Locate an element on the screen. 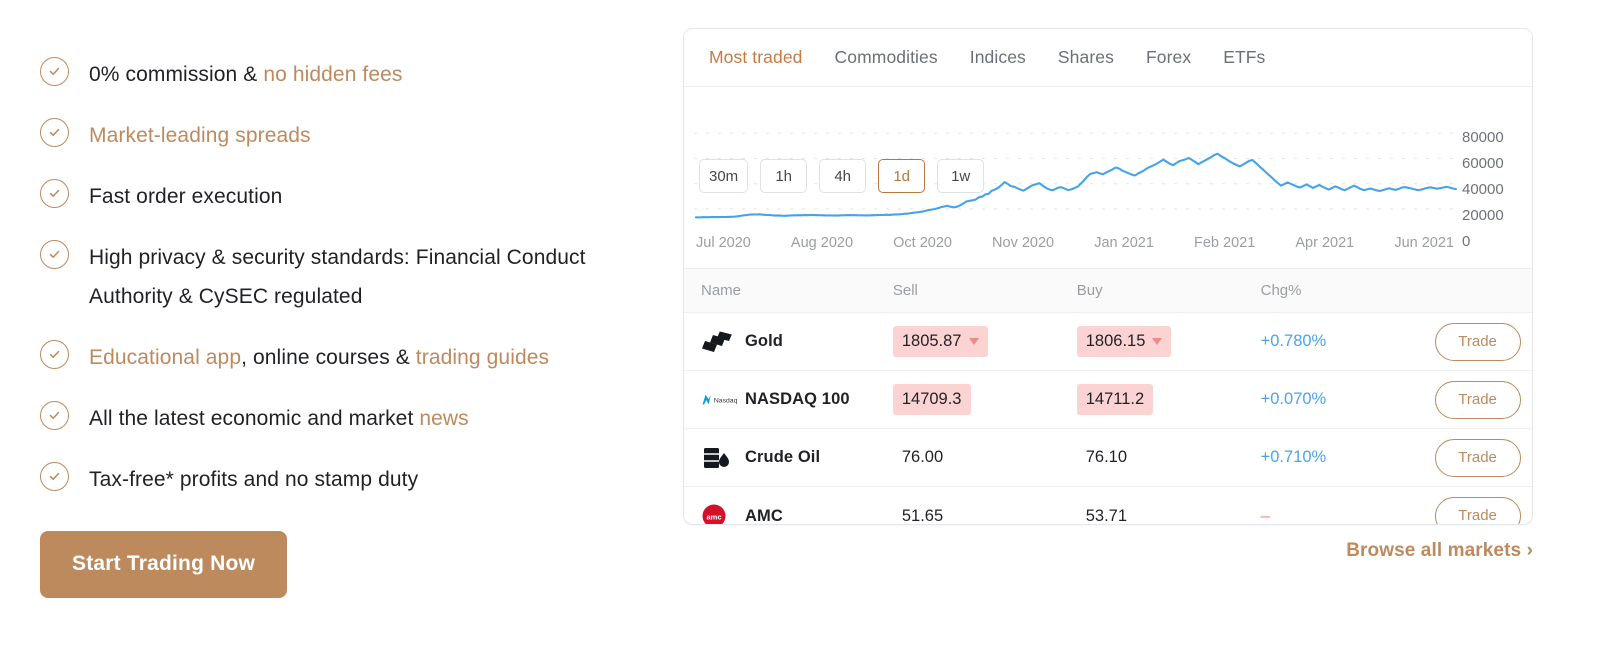 This screenshot has height=650, width=1598. table-row: amc AMC 51.65 53.71 – Trade is located at coordinates (1108, 506).